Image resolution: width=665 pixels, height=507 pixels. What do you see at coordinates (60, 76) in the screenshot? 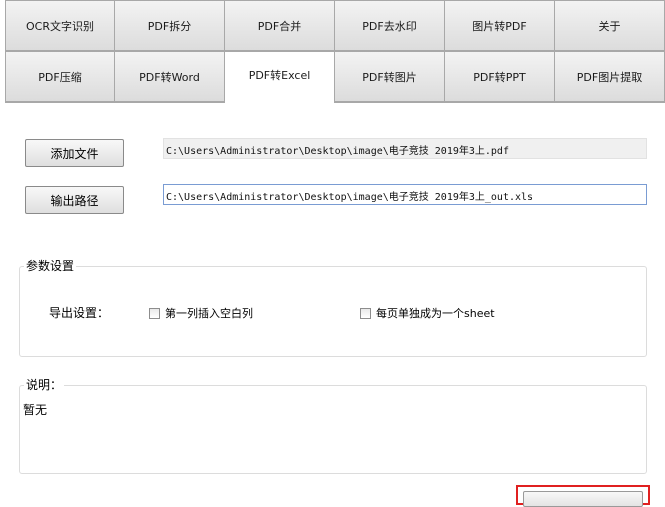
I see `tab-pdf-compress: PDF压缩` at bounding box center [60, 76].